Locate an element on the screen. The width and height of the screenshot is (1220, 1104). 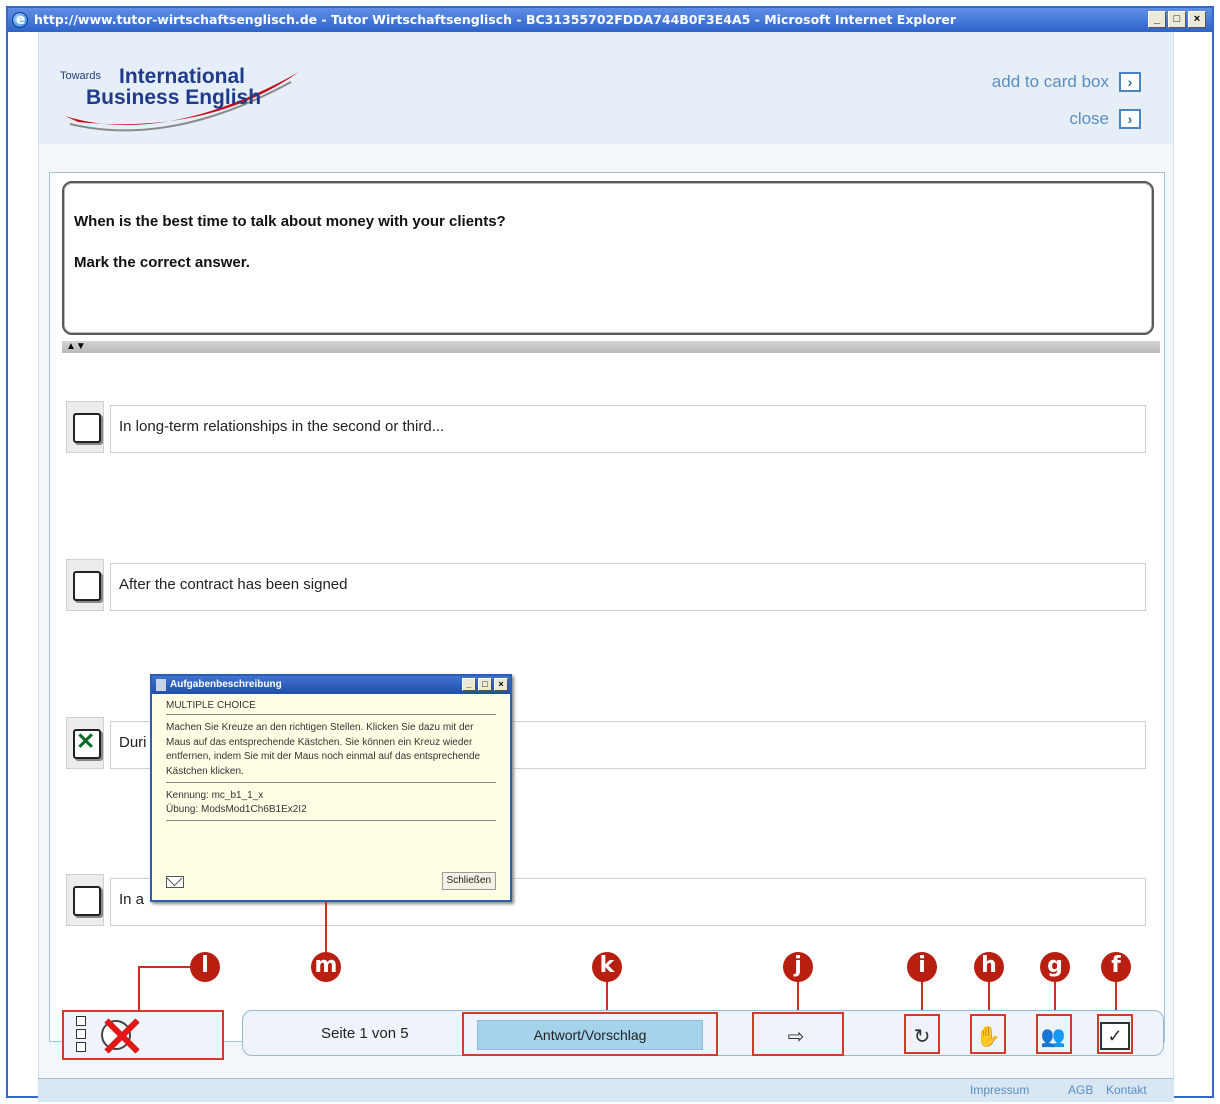
impressum-link: Impressum is located at coordinates (999, 1090).